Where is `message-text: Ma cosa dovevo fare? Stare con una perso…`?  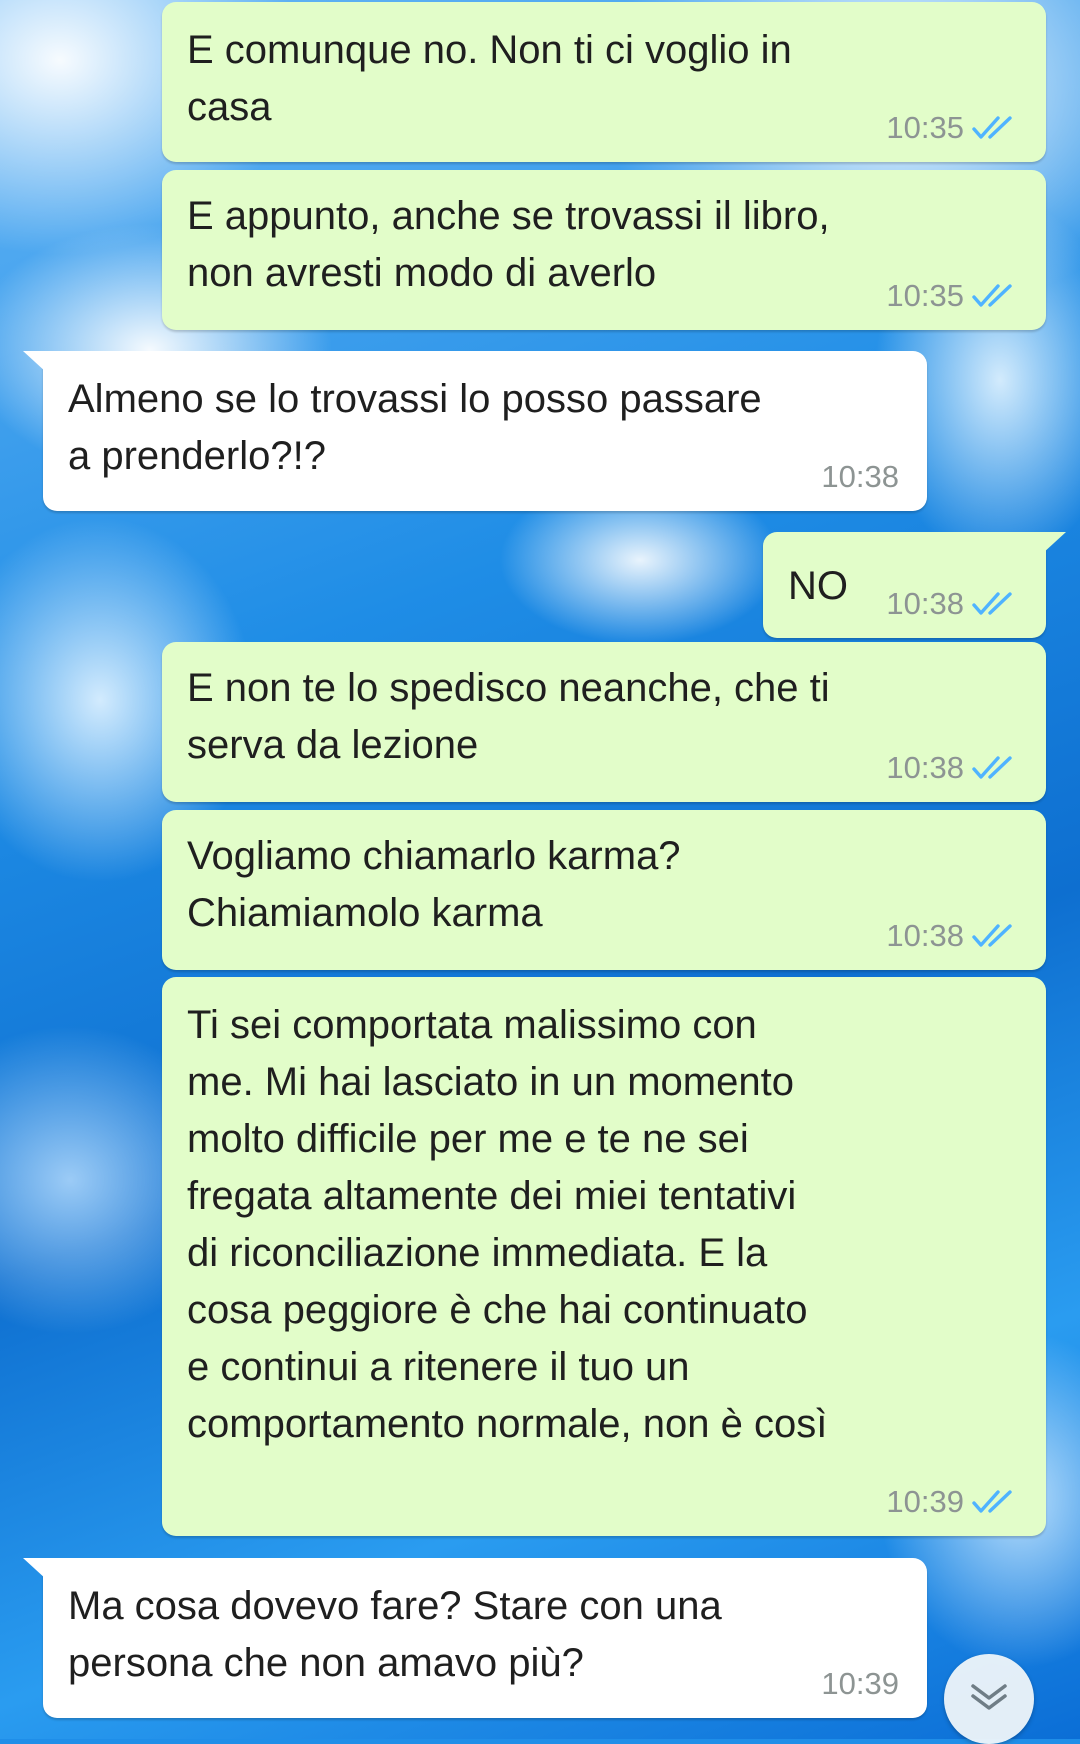
message-text: Ma cosa dovevo fare? Stare con una perso… is located at coordinates (395, 1634).